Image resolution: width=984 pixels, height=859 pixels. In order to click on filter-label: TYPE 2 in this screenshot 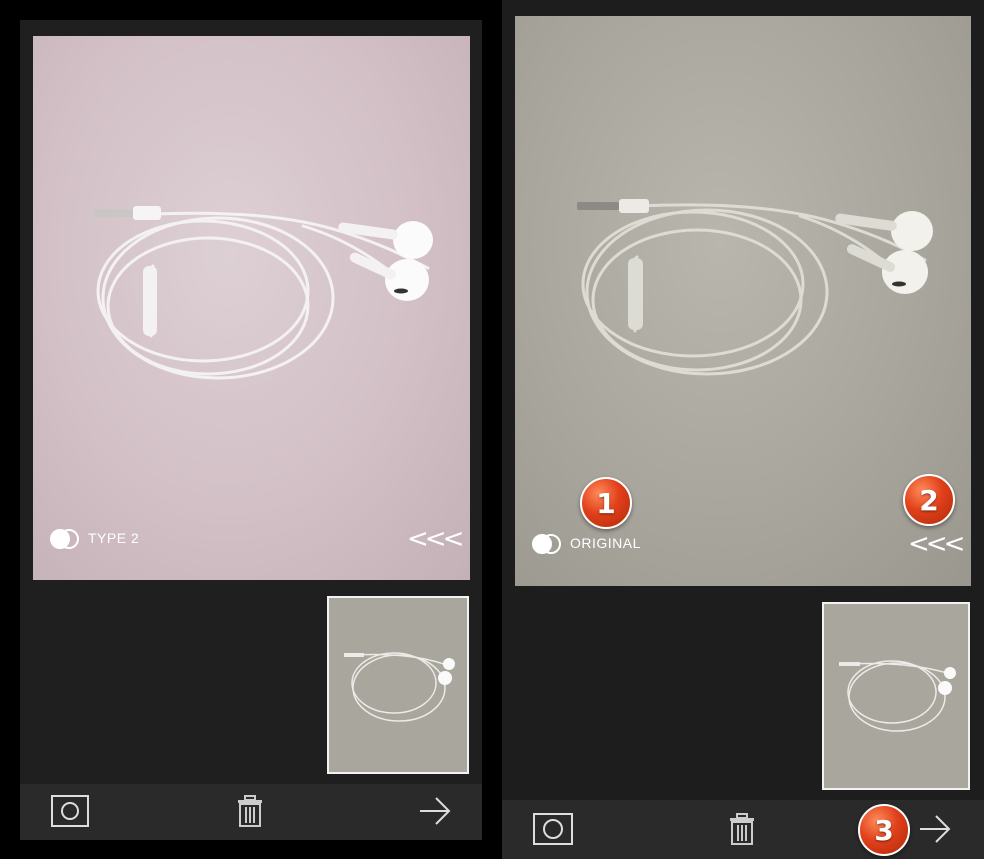, I will do `click(114, 538)`.